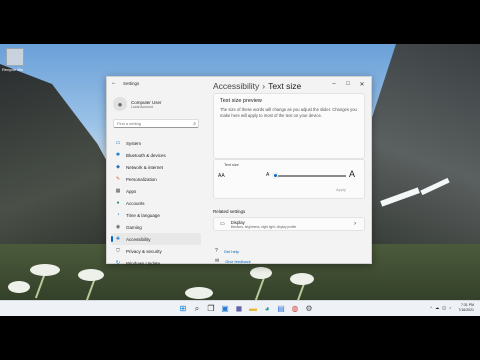  Describe the element at coordinates (13, 69) in the screenshot. I see `recycle-bin-label: Recycle Bin` at that location.